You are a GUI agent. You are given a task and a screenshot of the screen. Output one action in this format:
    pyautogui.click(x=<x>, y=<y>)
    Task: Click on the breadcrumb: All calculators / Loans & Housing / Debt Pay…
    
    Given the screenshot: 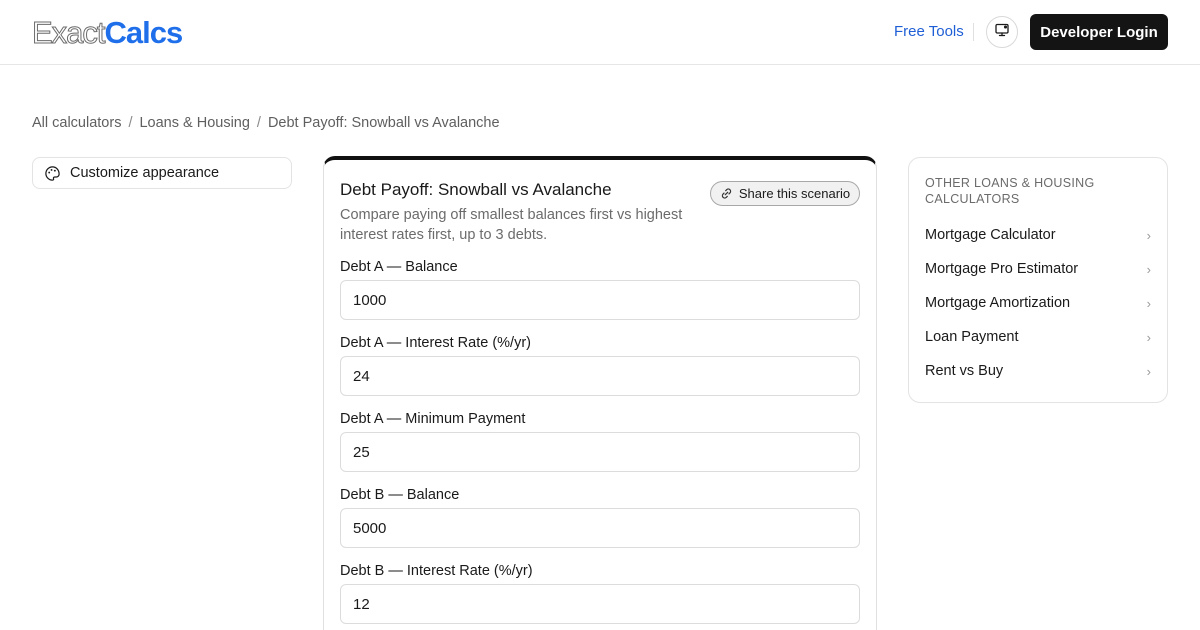 What is the action you would take?
    pyautogui.click(x=266, y=123)
    